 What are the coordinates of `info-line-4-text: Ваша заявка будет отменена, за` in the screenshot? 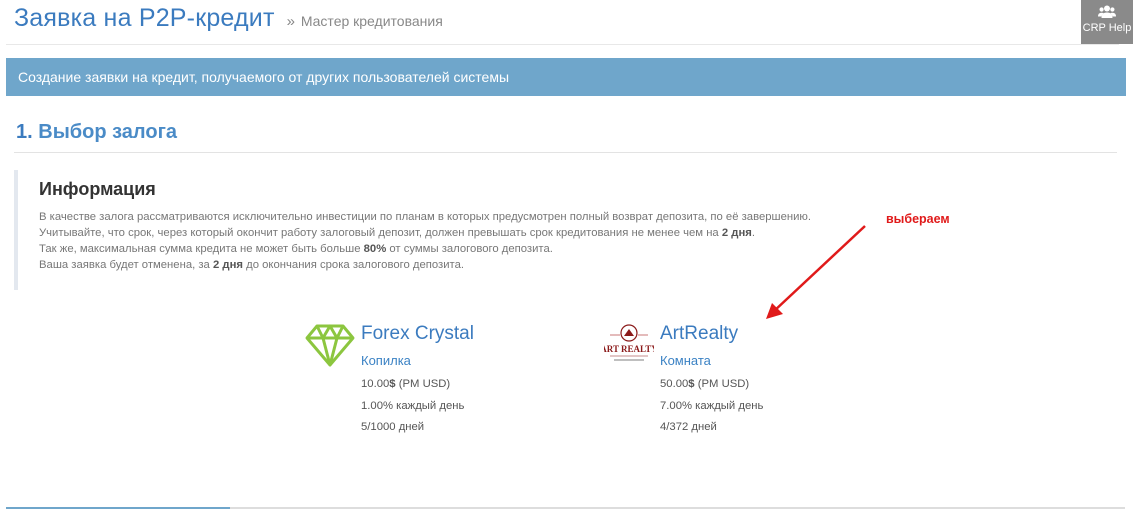 It's located at (126, 265).